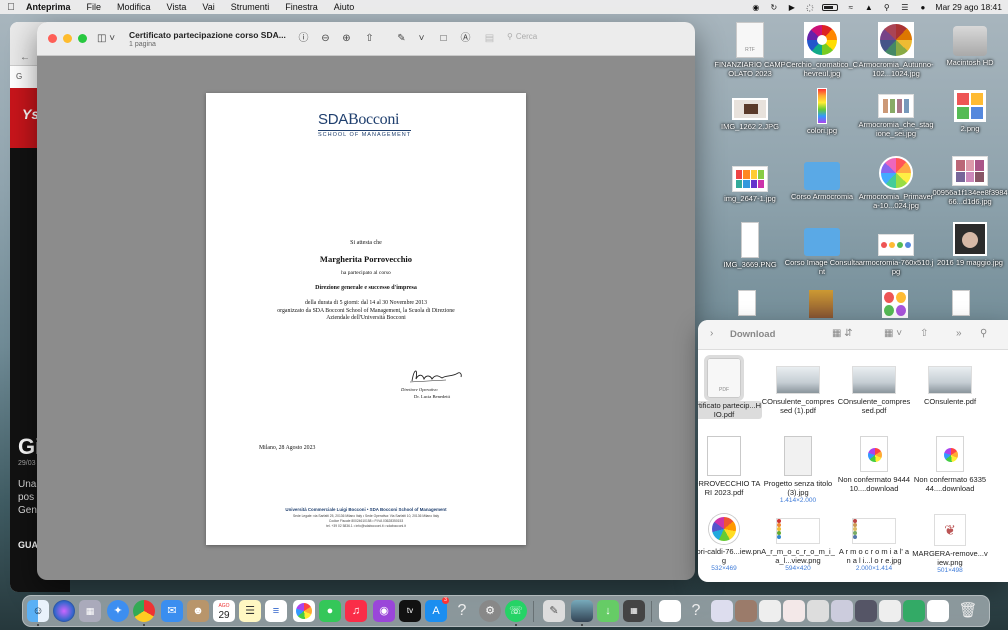 The height and width of the screenshot is (630, 1008). Describe the element at coordinates (90, 611) in the screenshot. I see `launchpad-icon: ▦` at that location.